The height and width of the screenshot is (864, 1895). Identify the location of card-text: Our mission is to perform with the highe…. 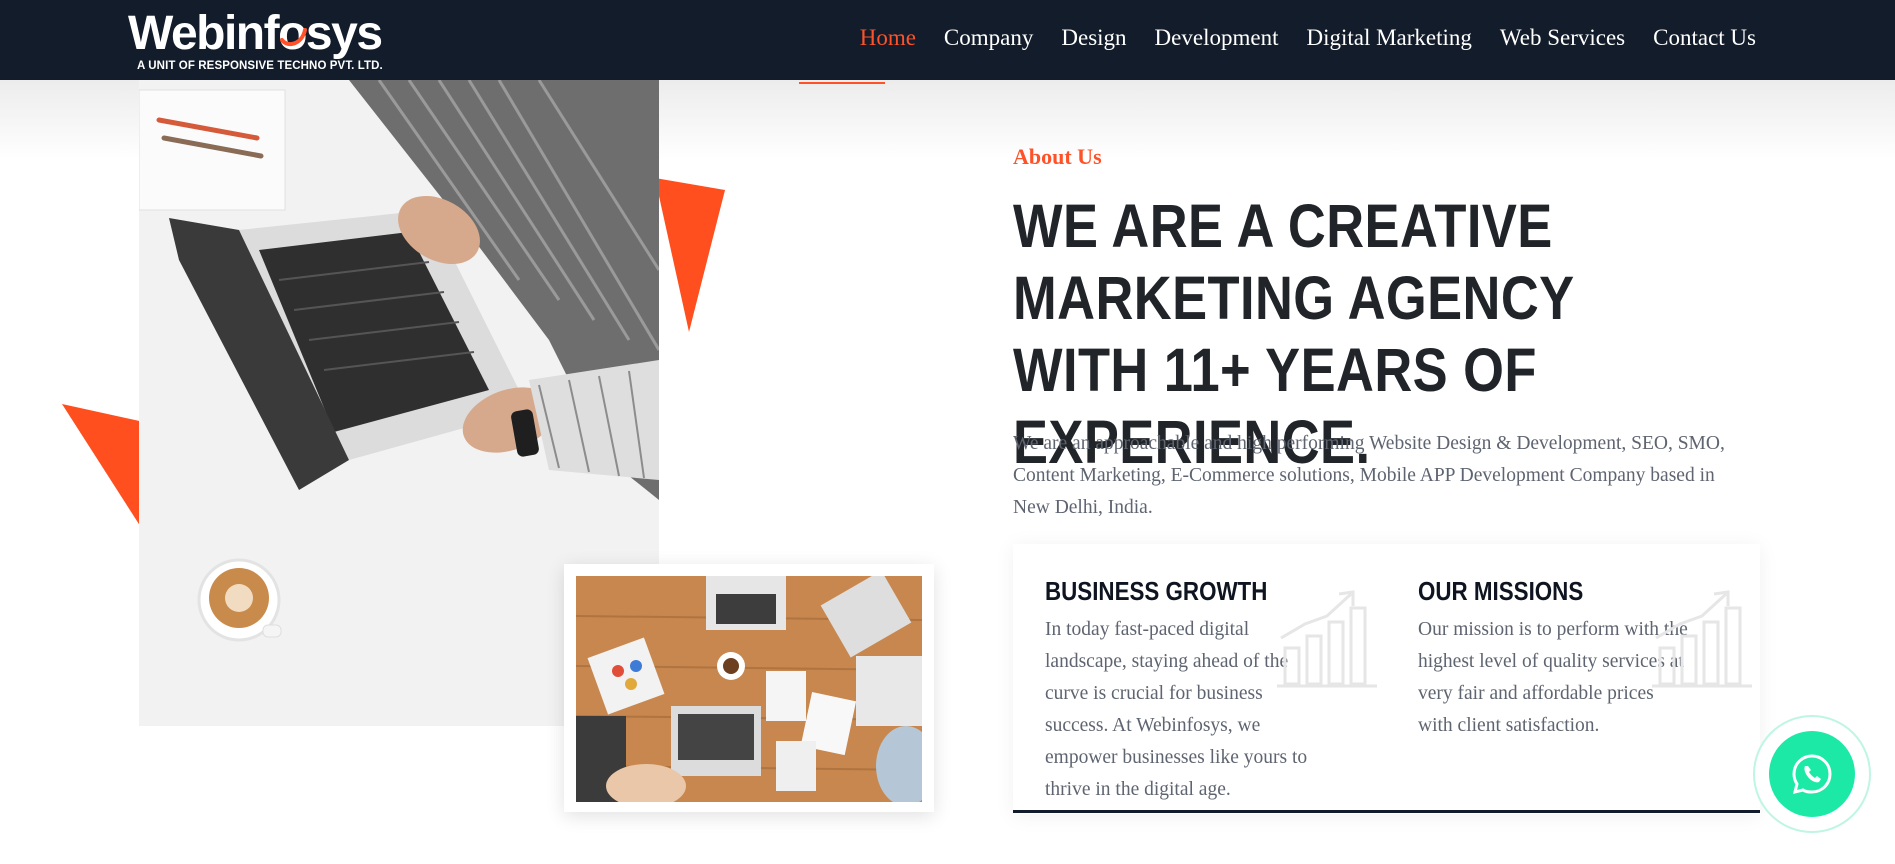
(1553, 677).